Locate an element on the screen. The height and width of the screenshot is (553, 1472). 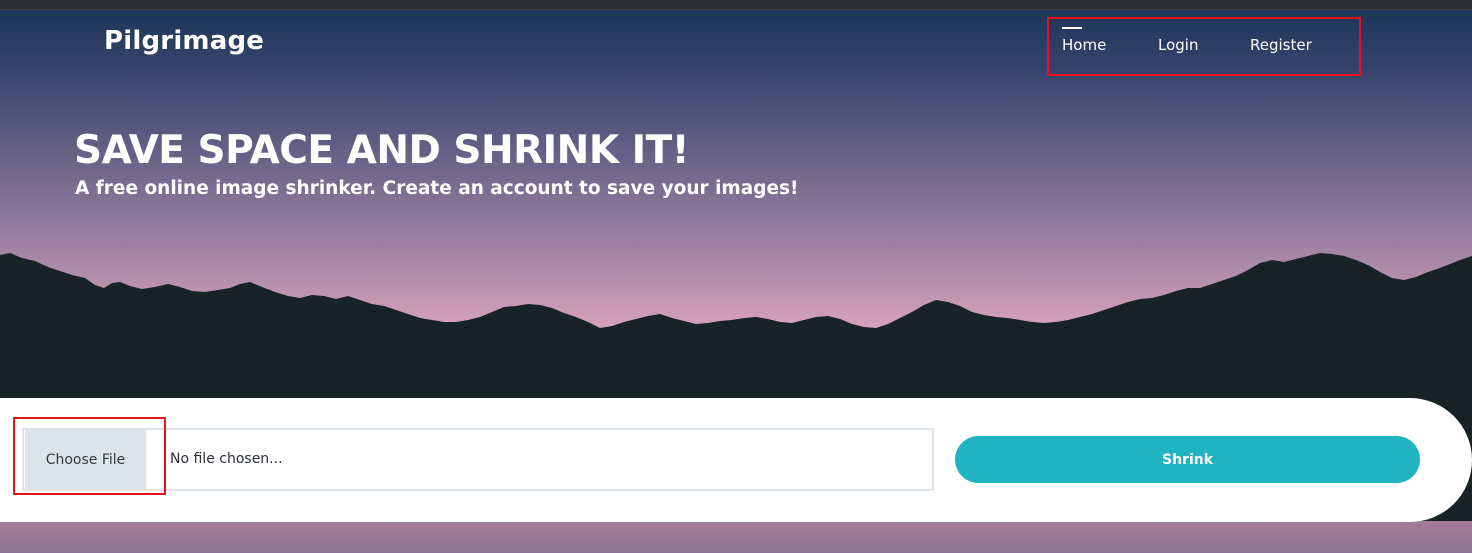
active-indicator is located at coordinates (1072, 28).